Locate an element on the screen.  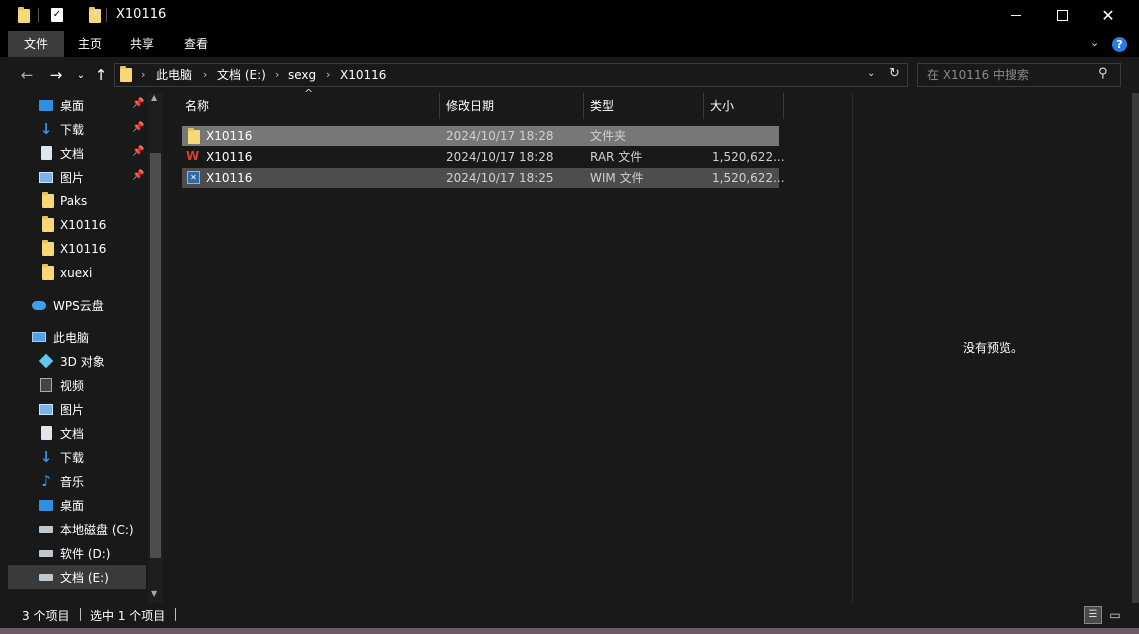
details-view-icon: ☰ is located at coordinates (1093, 615).